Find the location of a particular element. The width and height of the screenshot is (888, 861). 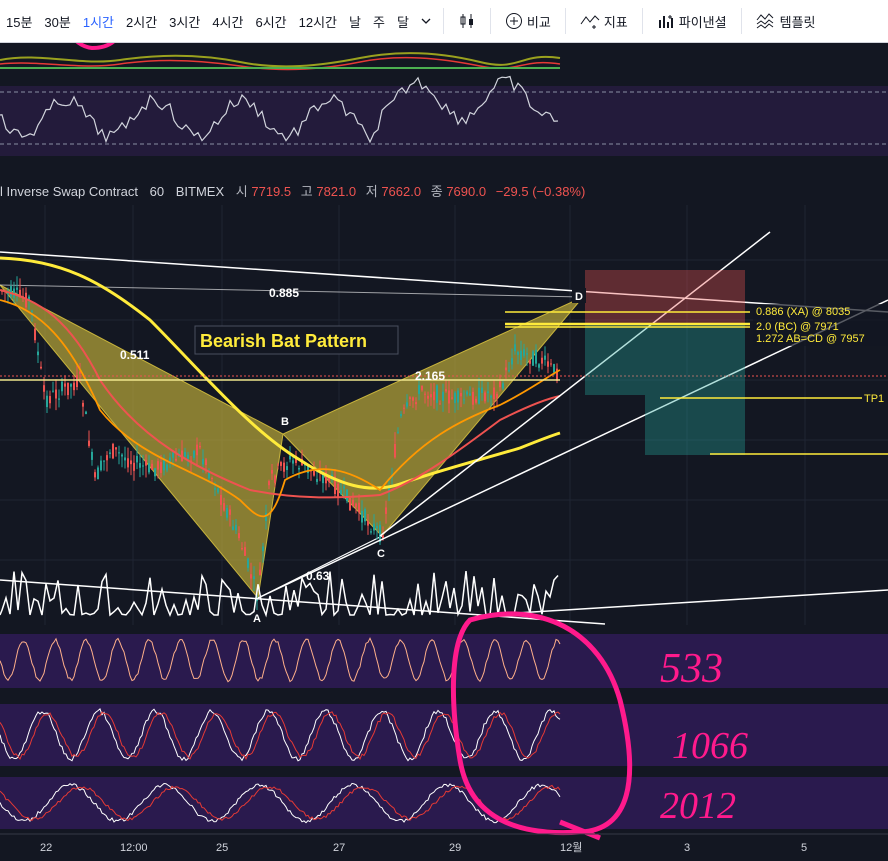

timeframe-3h: 3시간 is located at coordinates (184, 21).